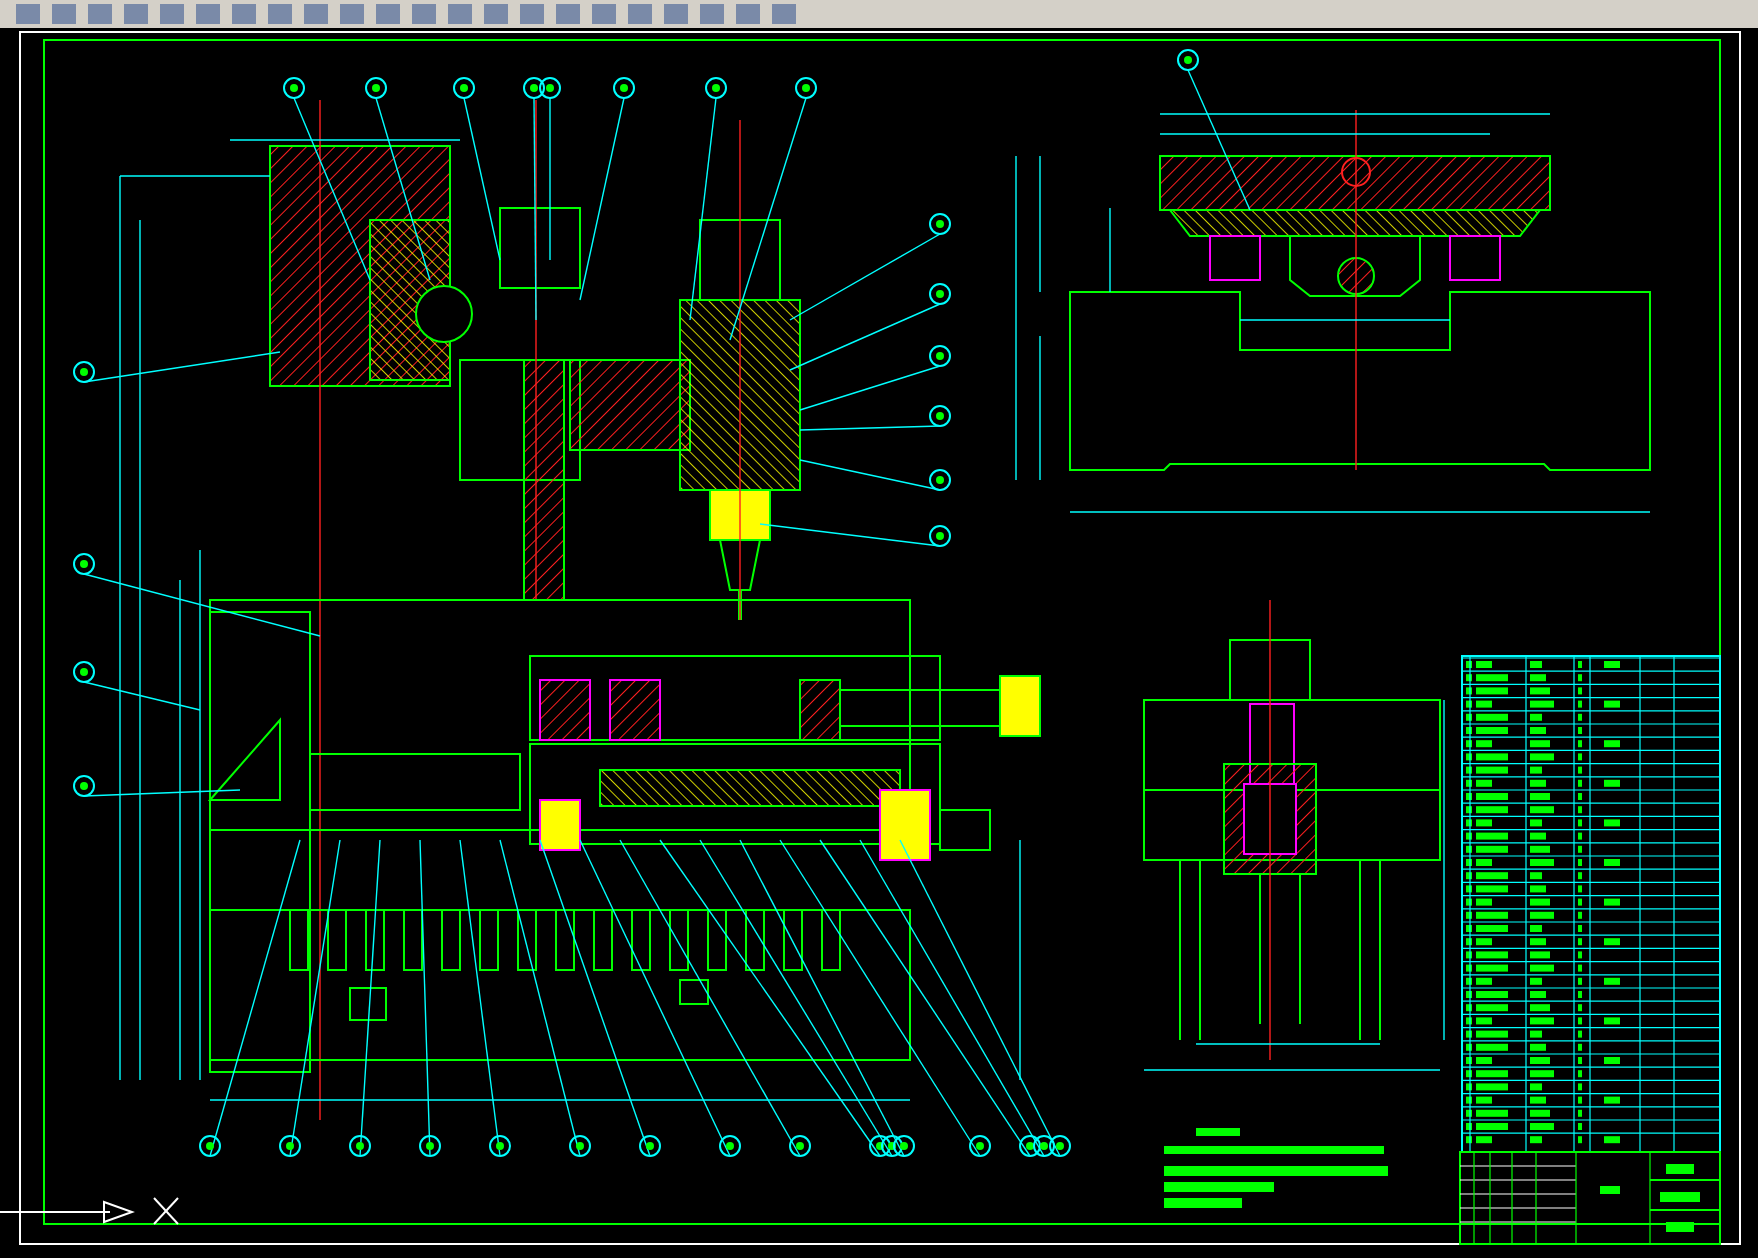  Describe the element at coordinates (166, 1211) in the screenshot. I see `crosshair-cursor` at that location.